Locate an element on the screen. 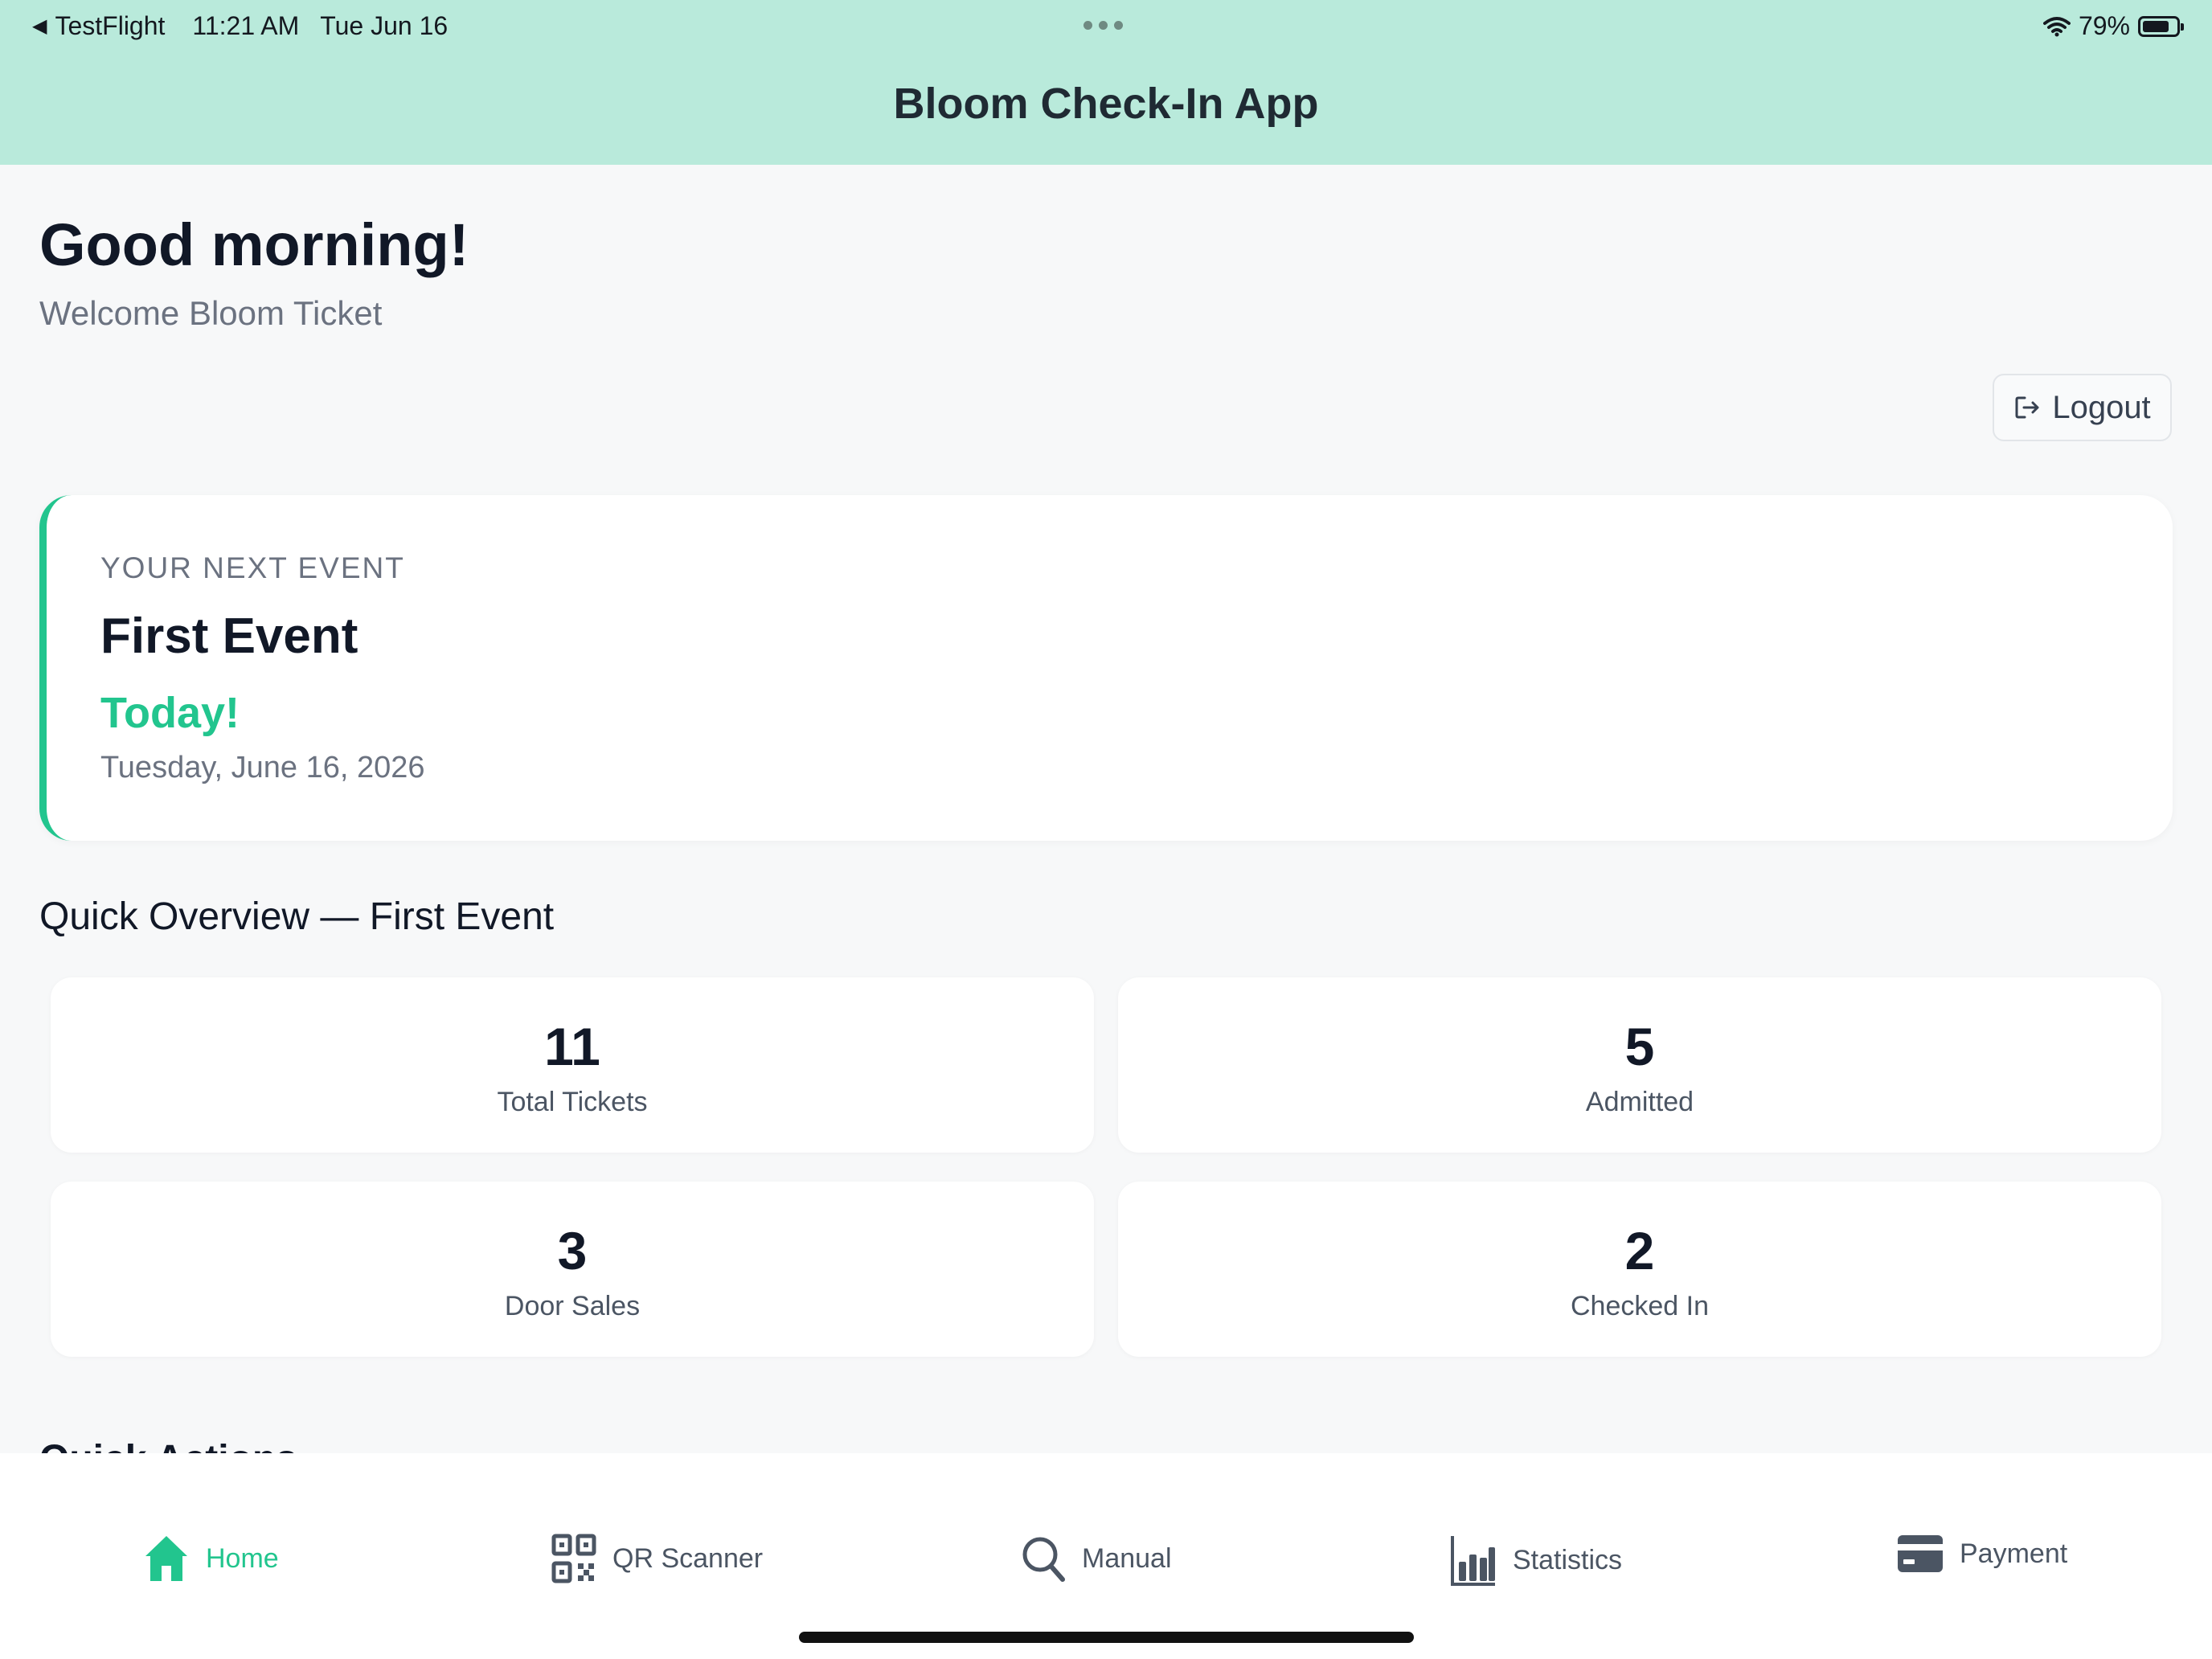 The height and width of the screenshot is (1659, 2212). stat-value: 2 is located at coordinates (1639, 1250).